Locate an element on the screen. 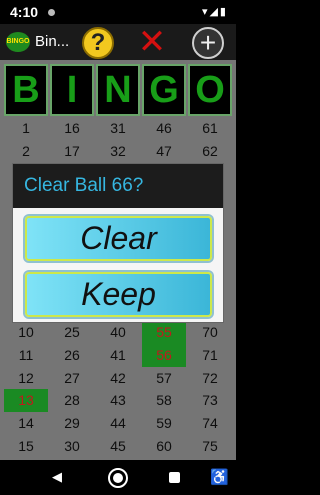 The image size is (320, 495). clear-button: Clear is located at coordinates (118, 238).